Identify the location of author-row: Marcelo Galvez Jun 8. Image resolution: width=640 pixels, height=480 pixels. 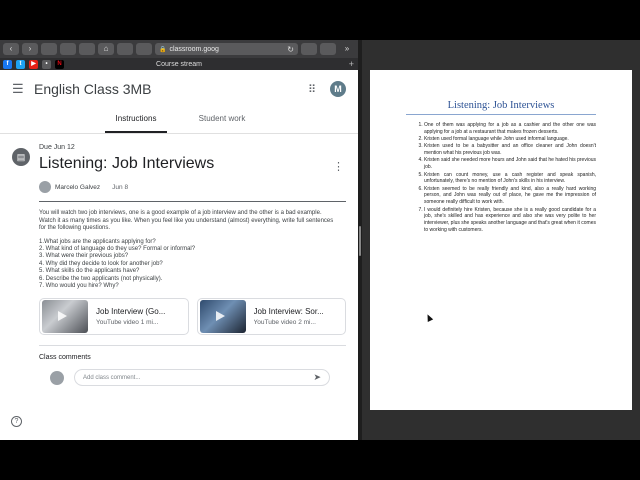
(192, 187).